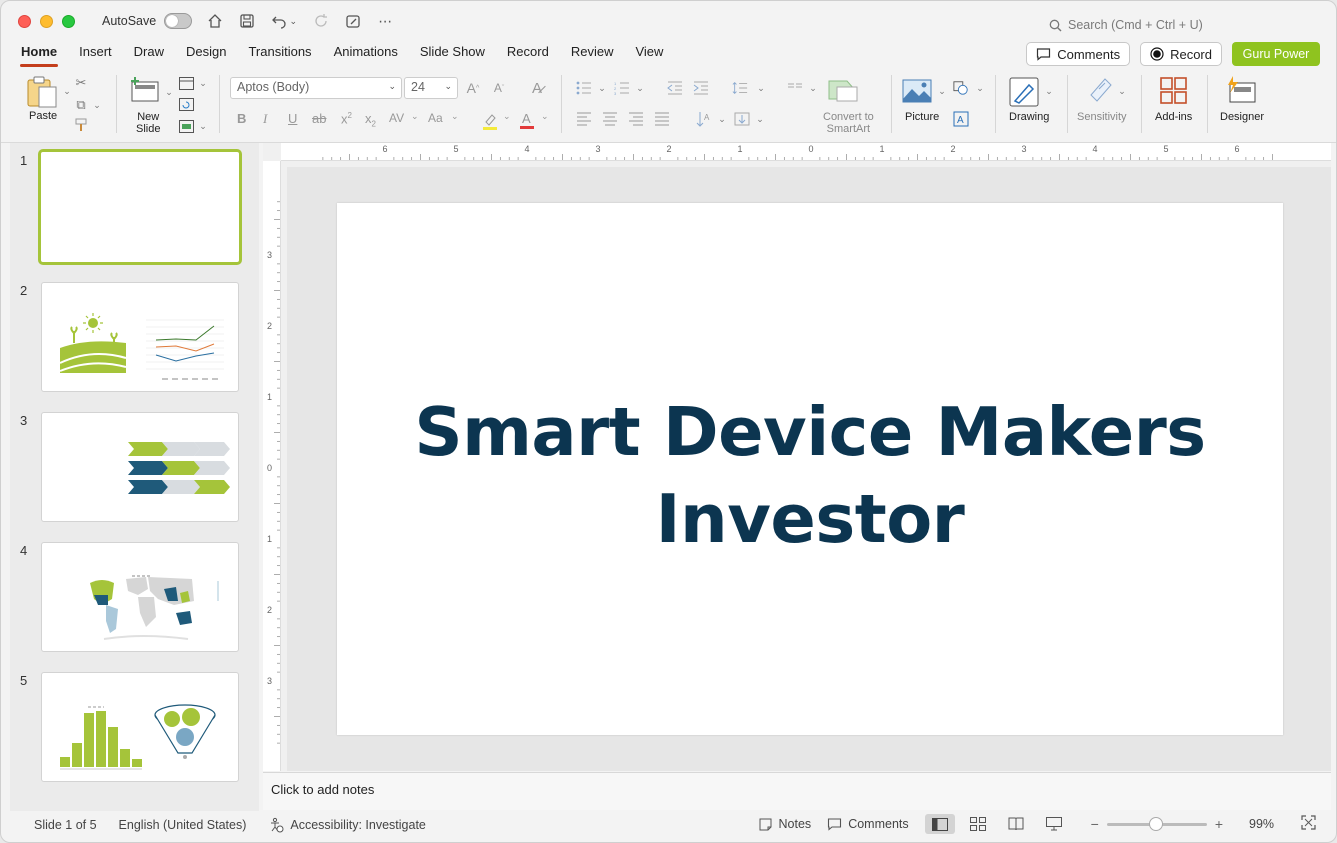 The width and height of the screenshot is (1337, 843). Describe the element at coordinates (622, 88) in the screenshot. I see `numbering-icon: 123` at that location.